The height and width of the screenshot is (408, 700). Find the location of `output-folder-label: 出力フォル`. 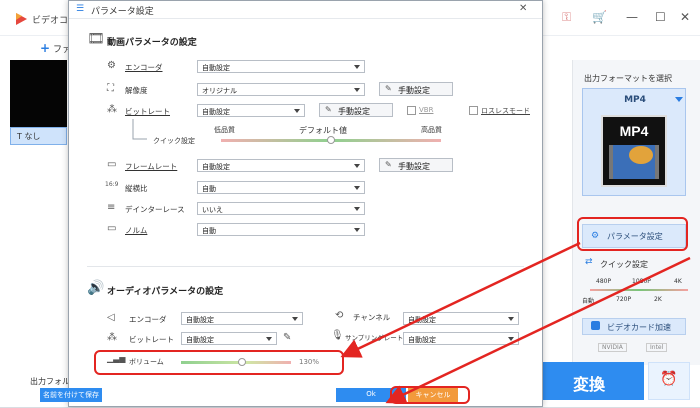

output-folder-label: 出力フォル is located at coordinates (50, 381).